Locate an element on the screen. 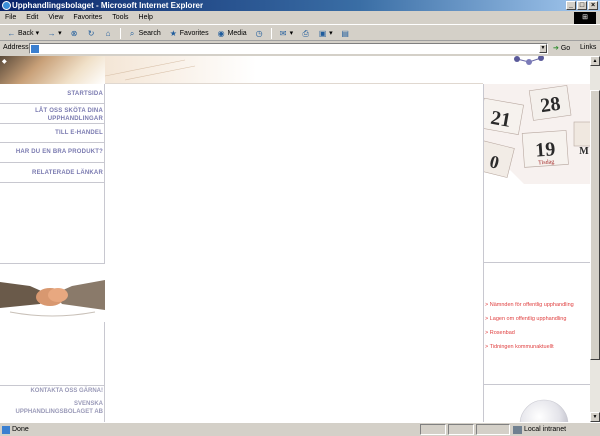  history-icon: ◷ is located at coordinates (259, 33).